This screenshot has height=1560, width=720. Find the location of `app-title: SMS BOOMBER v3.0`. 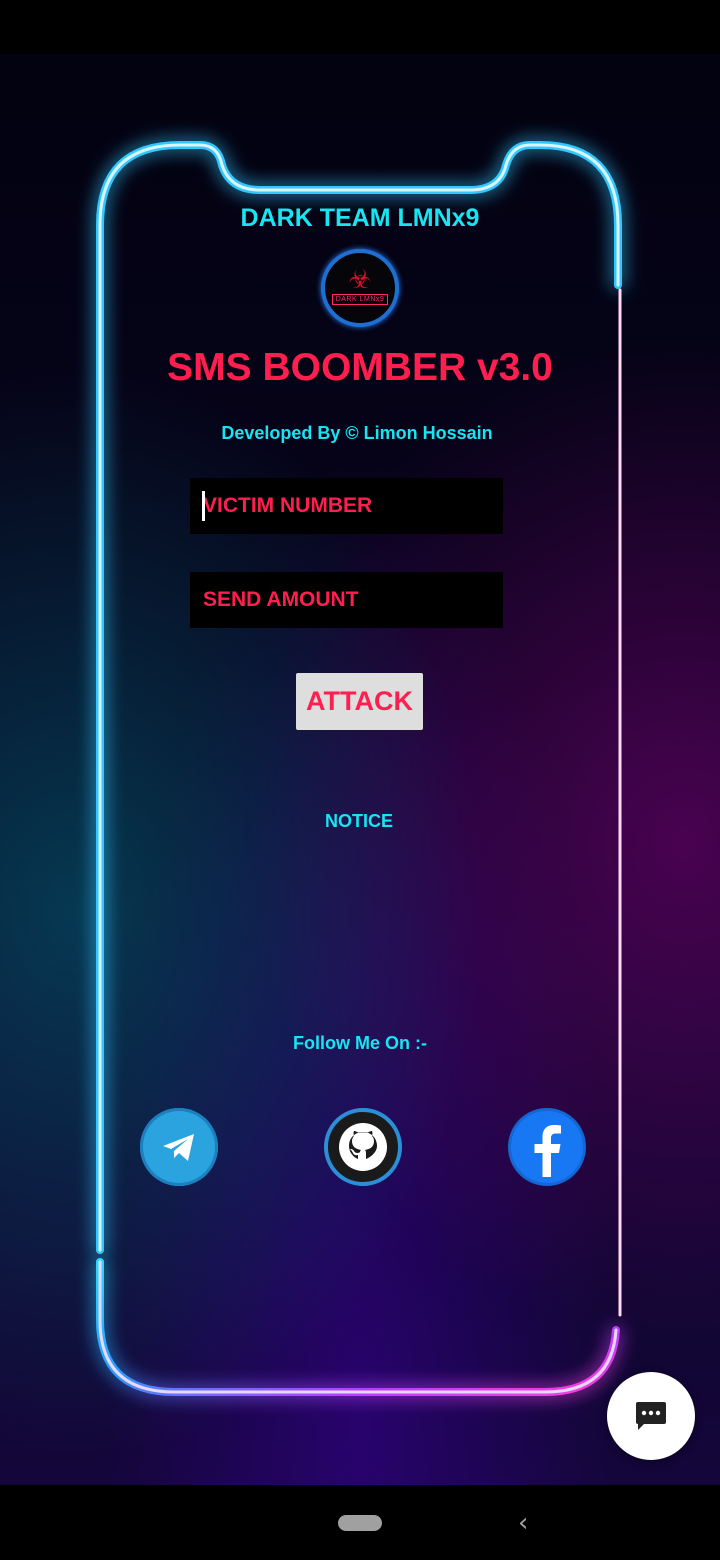

app-title: SMS BOOMBER v3.0 is located at coordinates (360, 367).